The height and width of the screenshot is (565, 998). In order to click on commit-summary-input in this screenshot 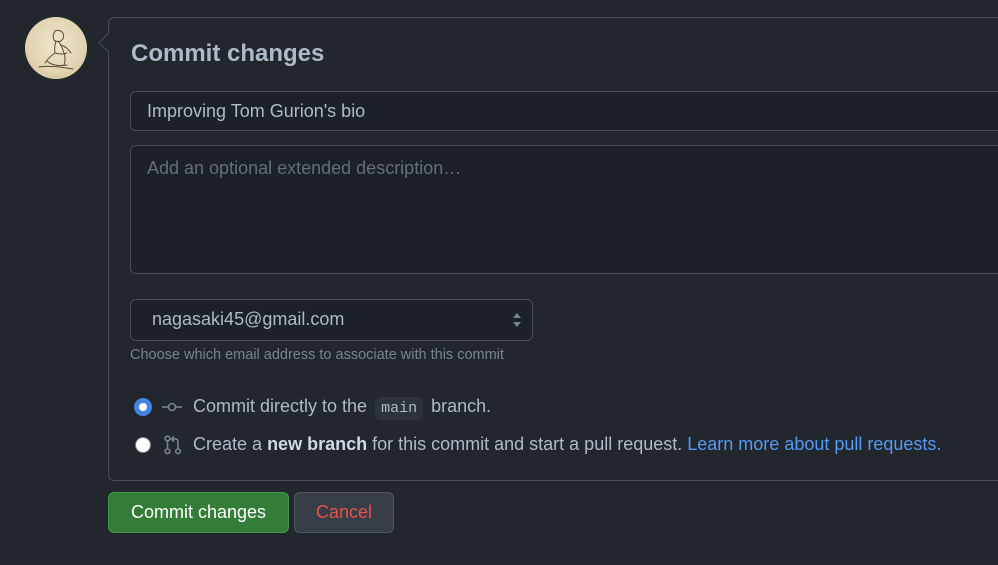, I will do `click(564, 111)`.